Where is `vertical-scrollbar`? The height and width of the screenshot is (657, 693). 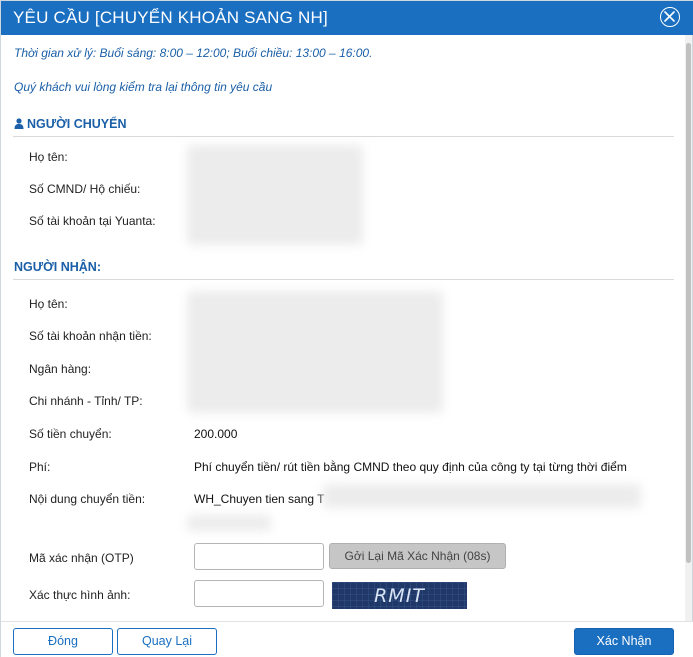
vertical-scrollbar is located at coordinates (688, 328).